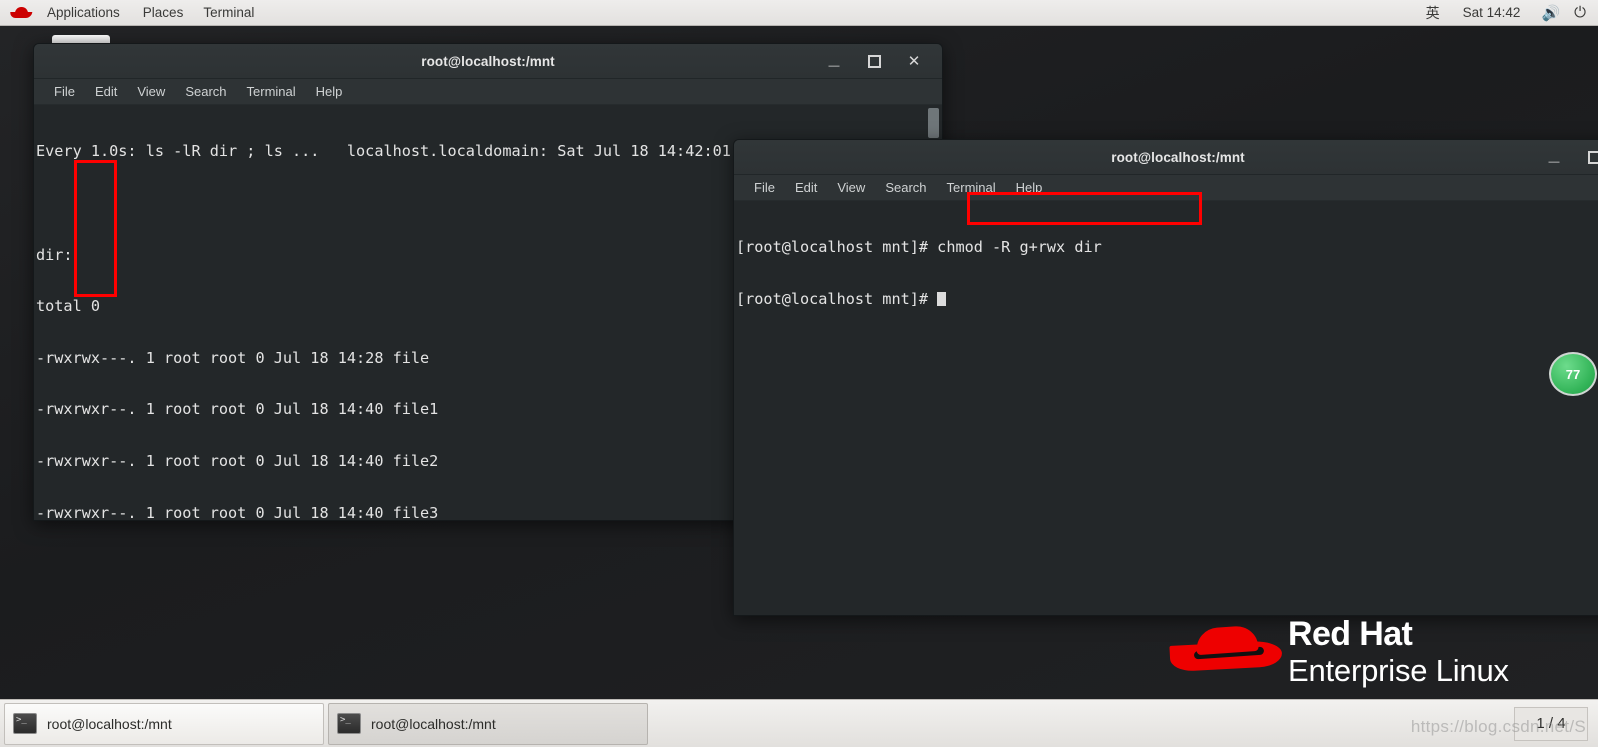  What do you see at coordinates (488, 92) in the screenshot?
I see `window1-menubar: File Edit View Search Terminal Help` at bounding box center [488, 92].